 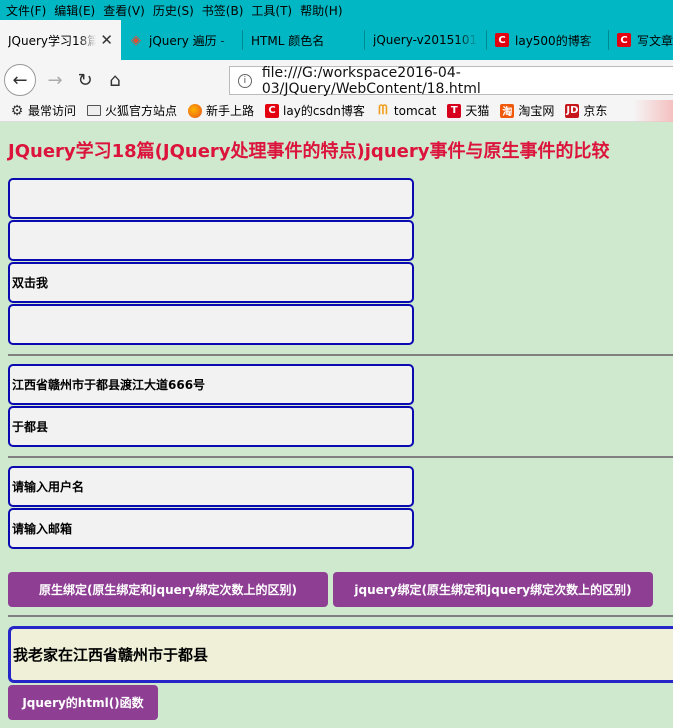 I want to click on tab-lay500-blog: C lay500的博客, so click(x=547, y=40).